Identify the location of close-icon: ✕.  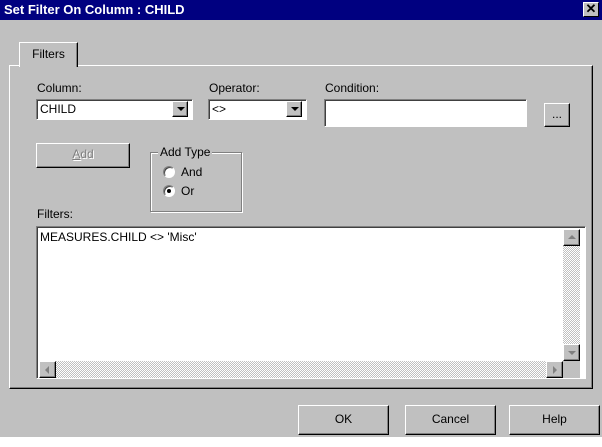
(591, 8).